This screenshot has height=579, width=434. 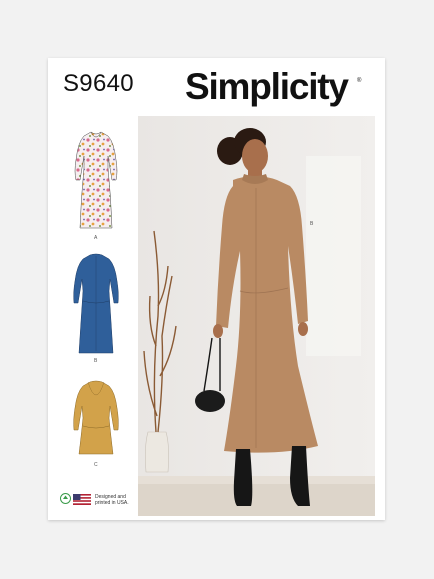 What do you see at coordinates (267, 86) in the screenshot?
I see `brand-logo: Simplicity` at bounding box center [267, 86].